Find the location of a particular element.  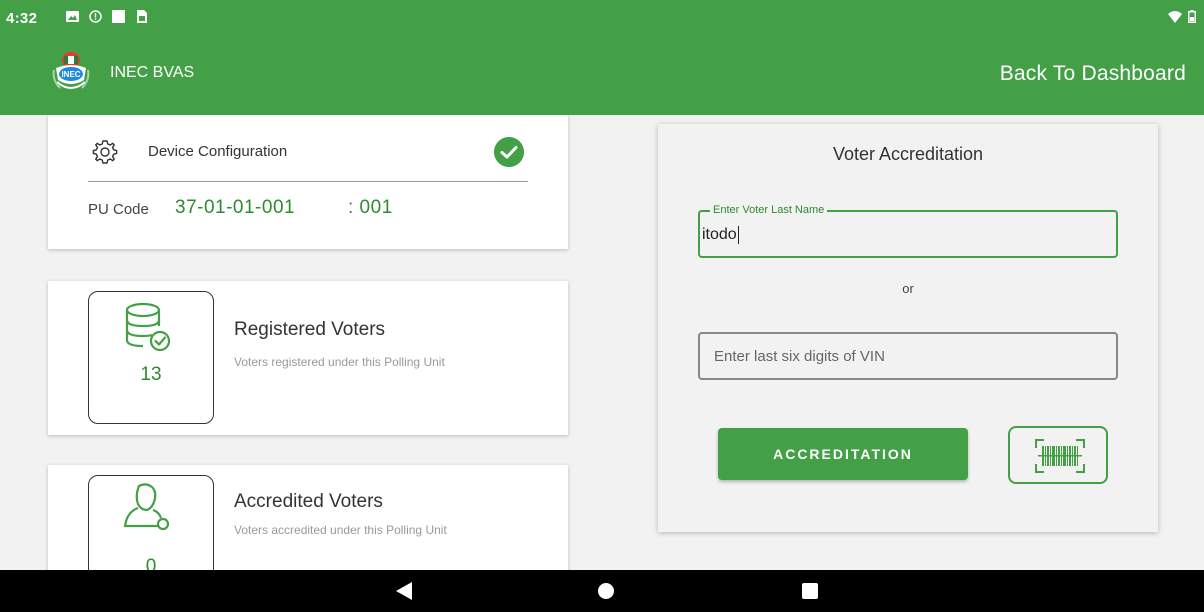

check-icon is located at coordinates (509, 152).